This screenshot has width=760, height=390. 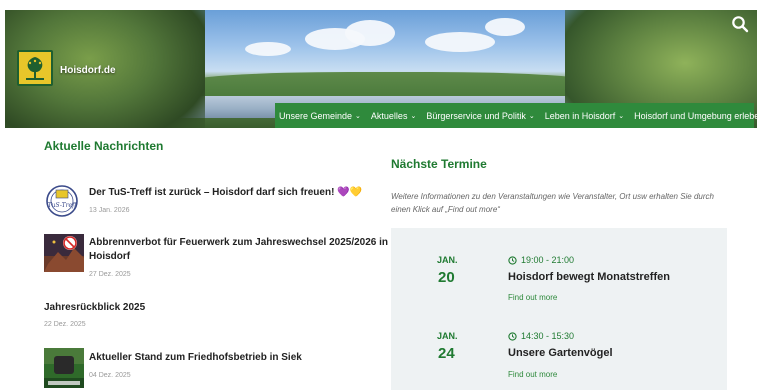 I want to click on event-title: Hoisdorf bewegt Monatstreffen, so click(x=589, y=277).